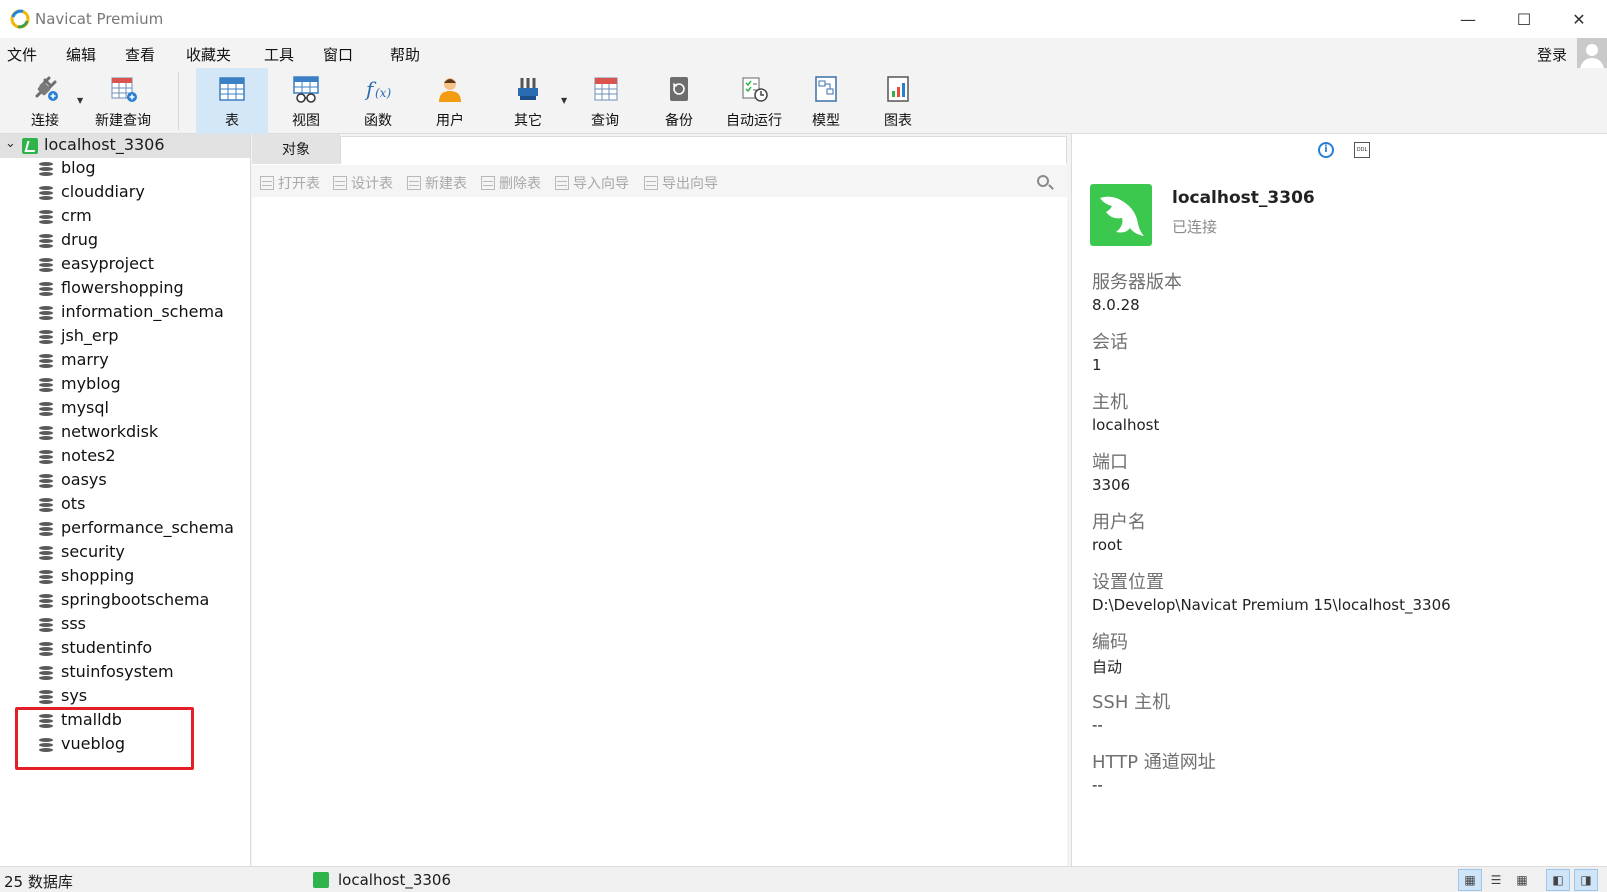 Image resolution: width=1607 pixels, height=892 pixels. Describe the element at coordinates (378, 121) in the screenshot. I see `toolbar-function-label: 函数` at that location.